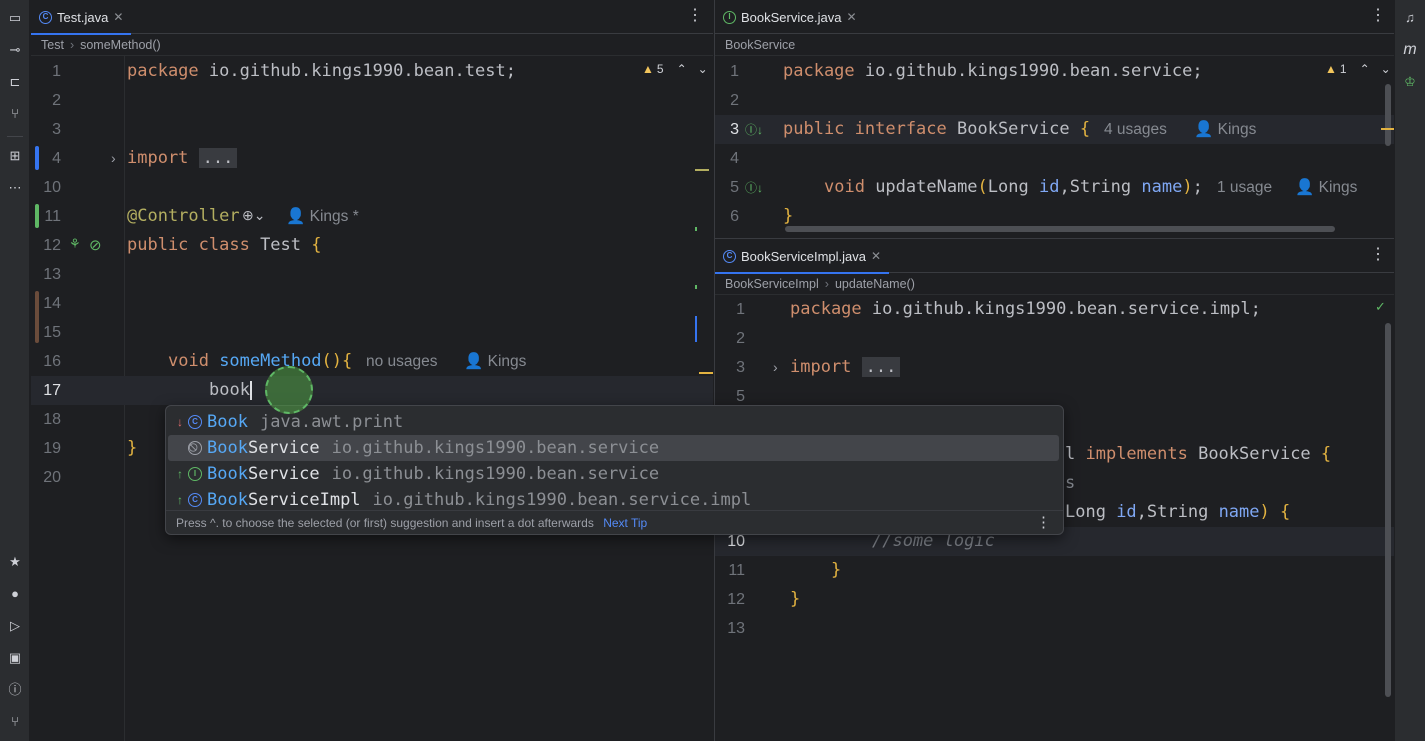 The width and height of the screenshot is (1425, 741). Describe the element at coordinates (372, 390) in the screenshot. I see `code-line-current: 17 book` at that location.